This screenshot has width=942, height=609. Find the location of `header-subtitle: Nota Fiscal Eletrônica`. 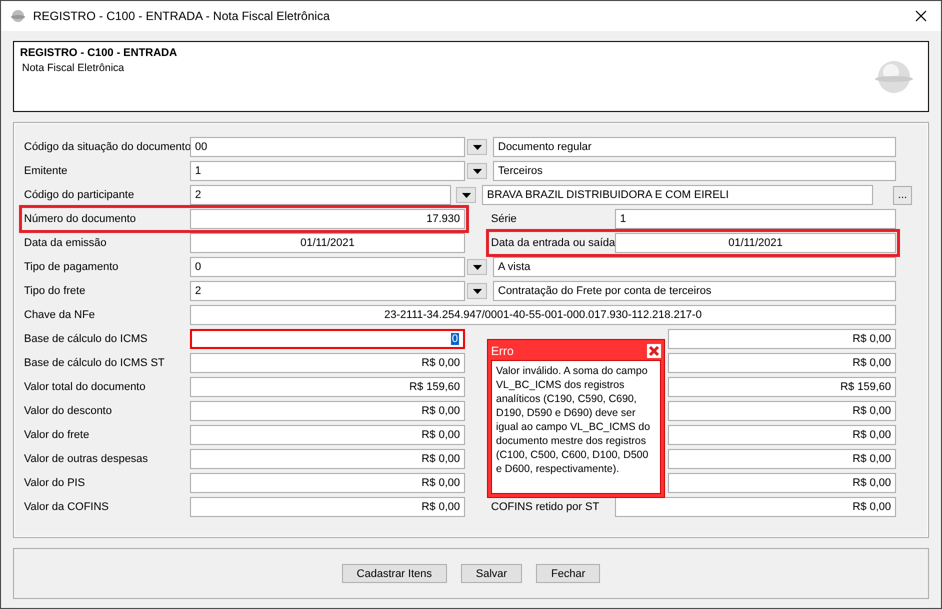

header-subtitle: Nota Fiscal Eletrônica is located at coordinates (72, 68).